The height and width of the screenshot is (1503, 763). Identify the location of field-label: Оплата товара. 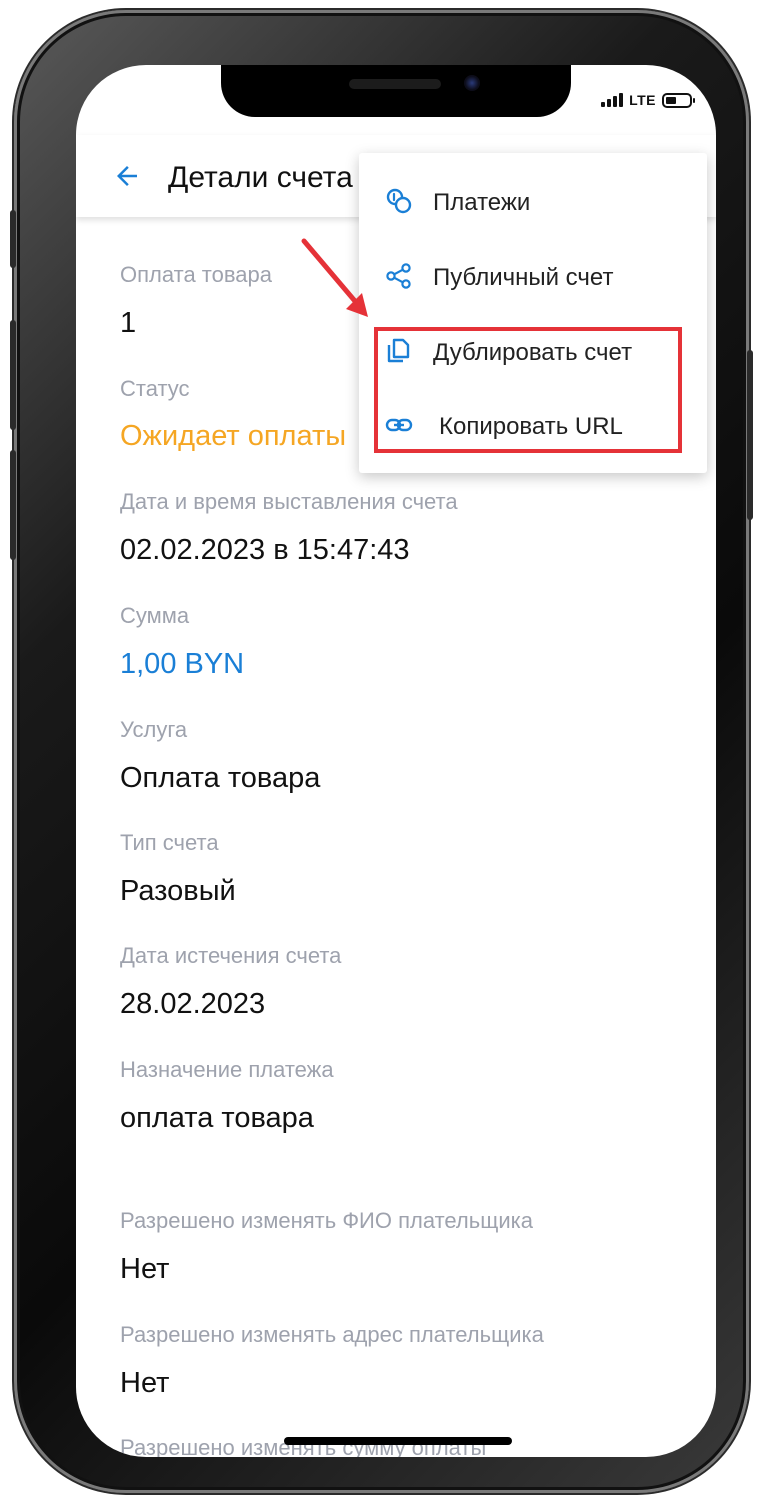
(196, 274).